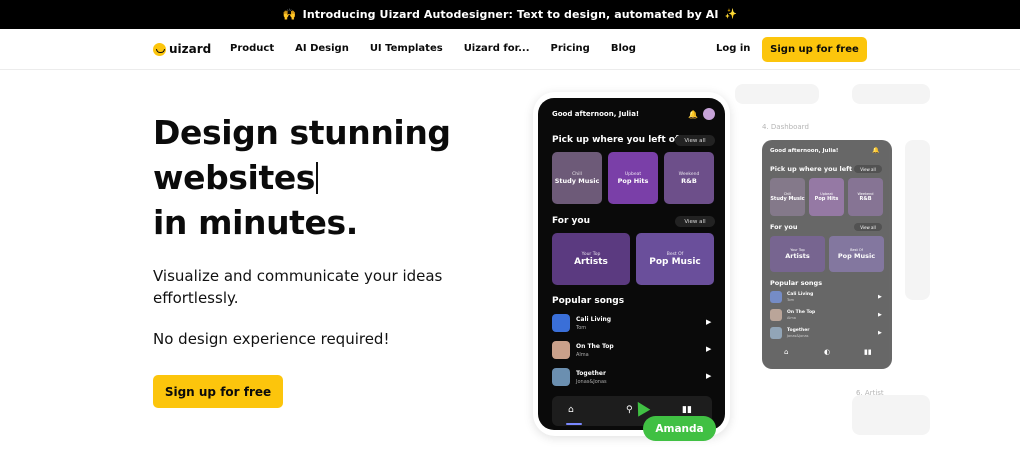  I want to click on mini-tile: Your Top Artists, so click(797, 254).